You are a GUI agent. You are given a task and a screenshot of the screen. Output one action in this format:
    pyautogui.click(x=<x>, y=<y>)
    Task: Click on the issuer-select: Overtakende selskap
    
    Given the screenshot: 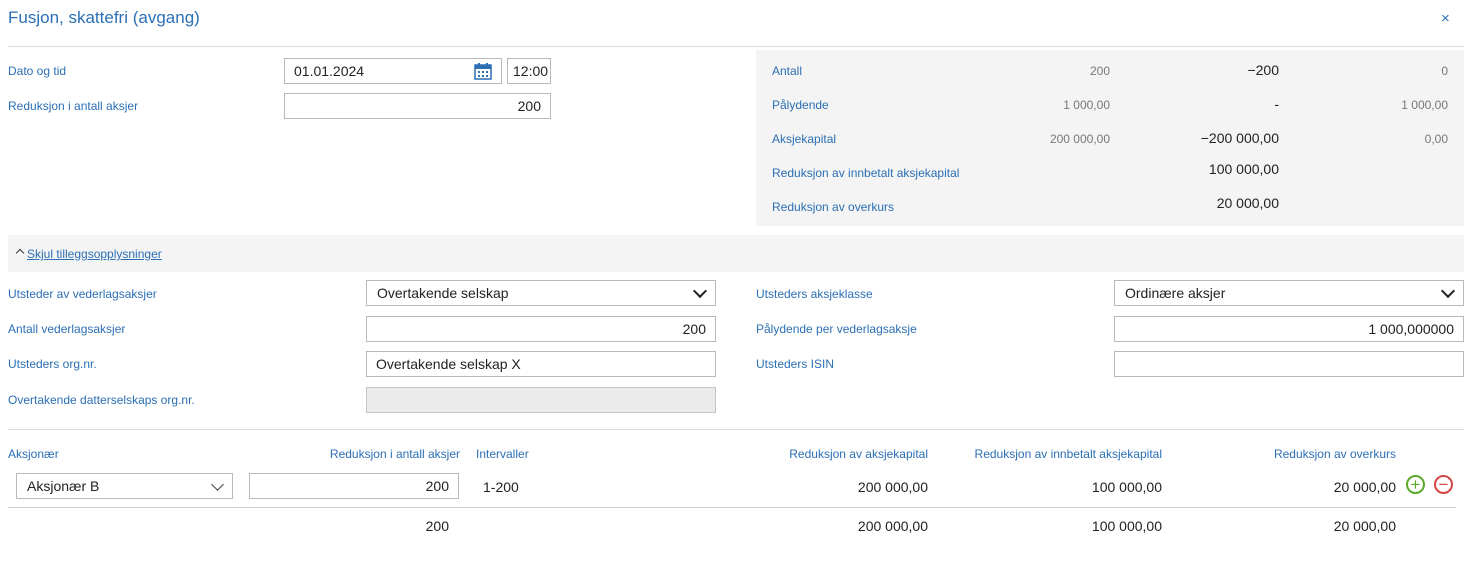 What is the action you would take?
    pyautogui.click(x=541, y=293)
    